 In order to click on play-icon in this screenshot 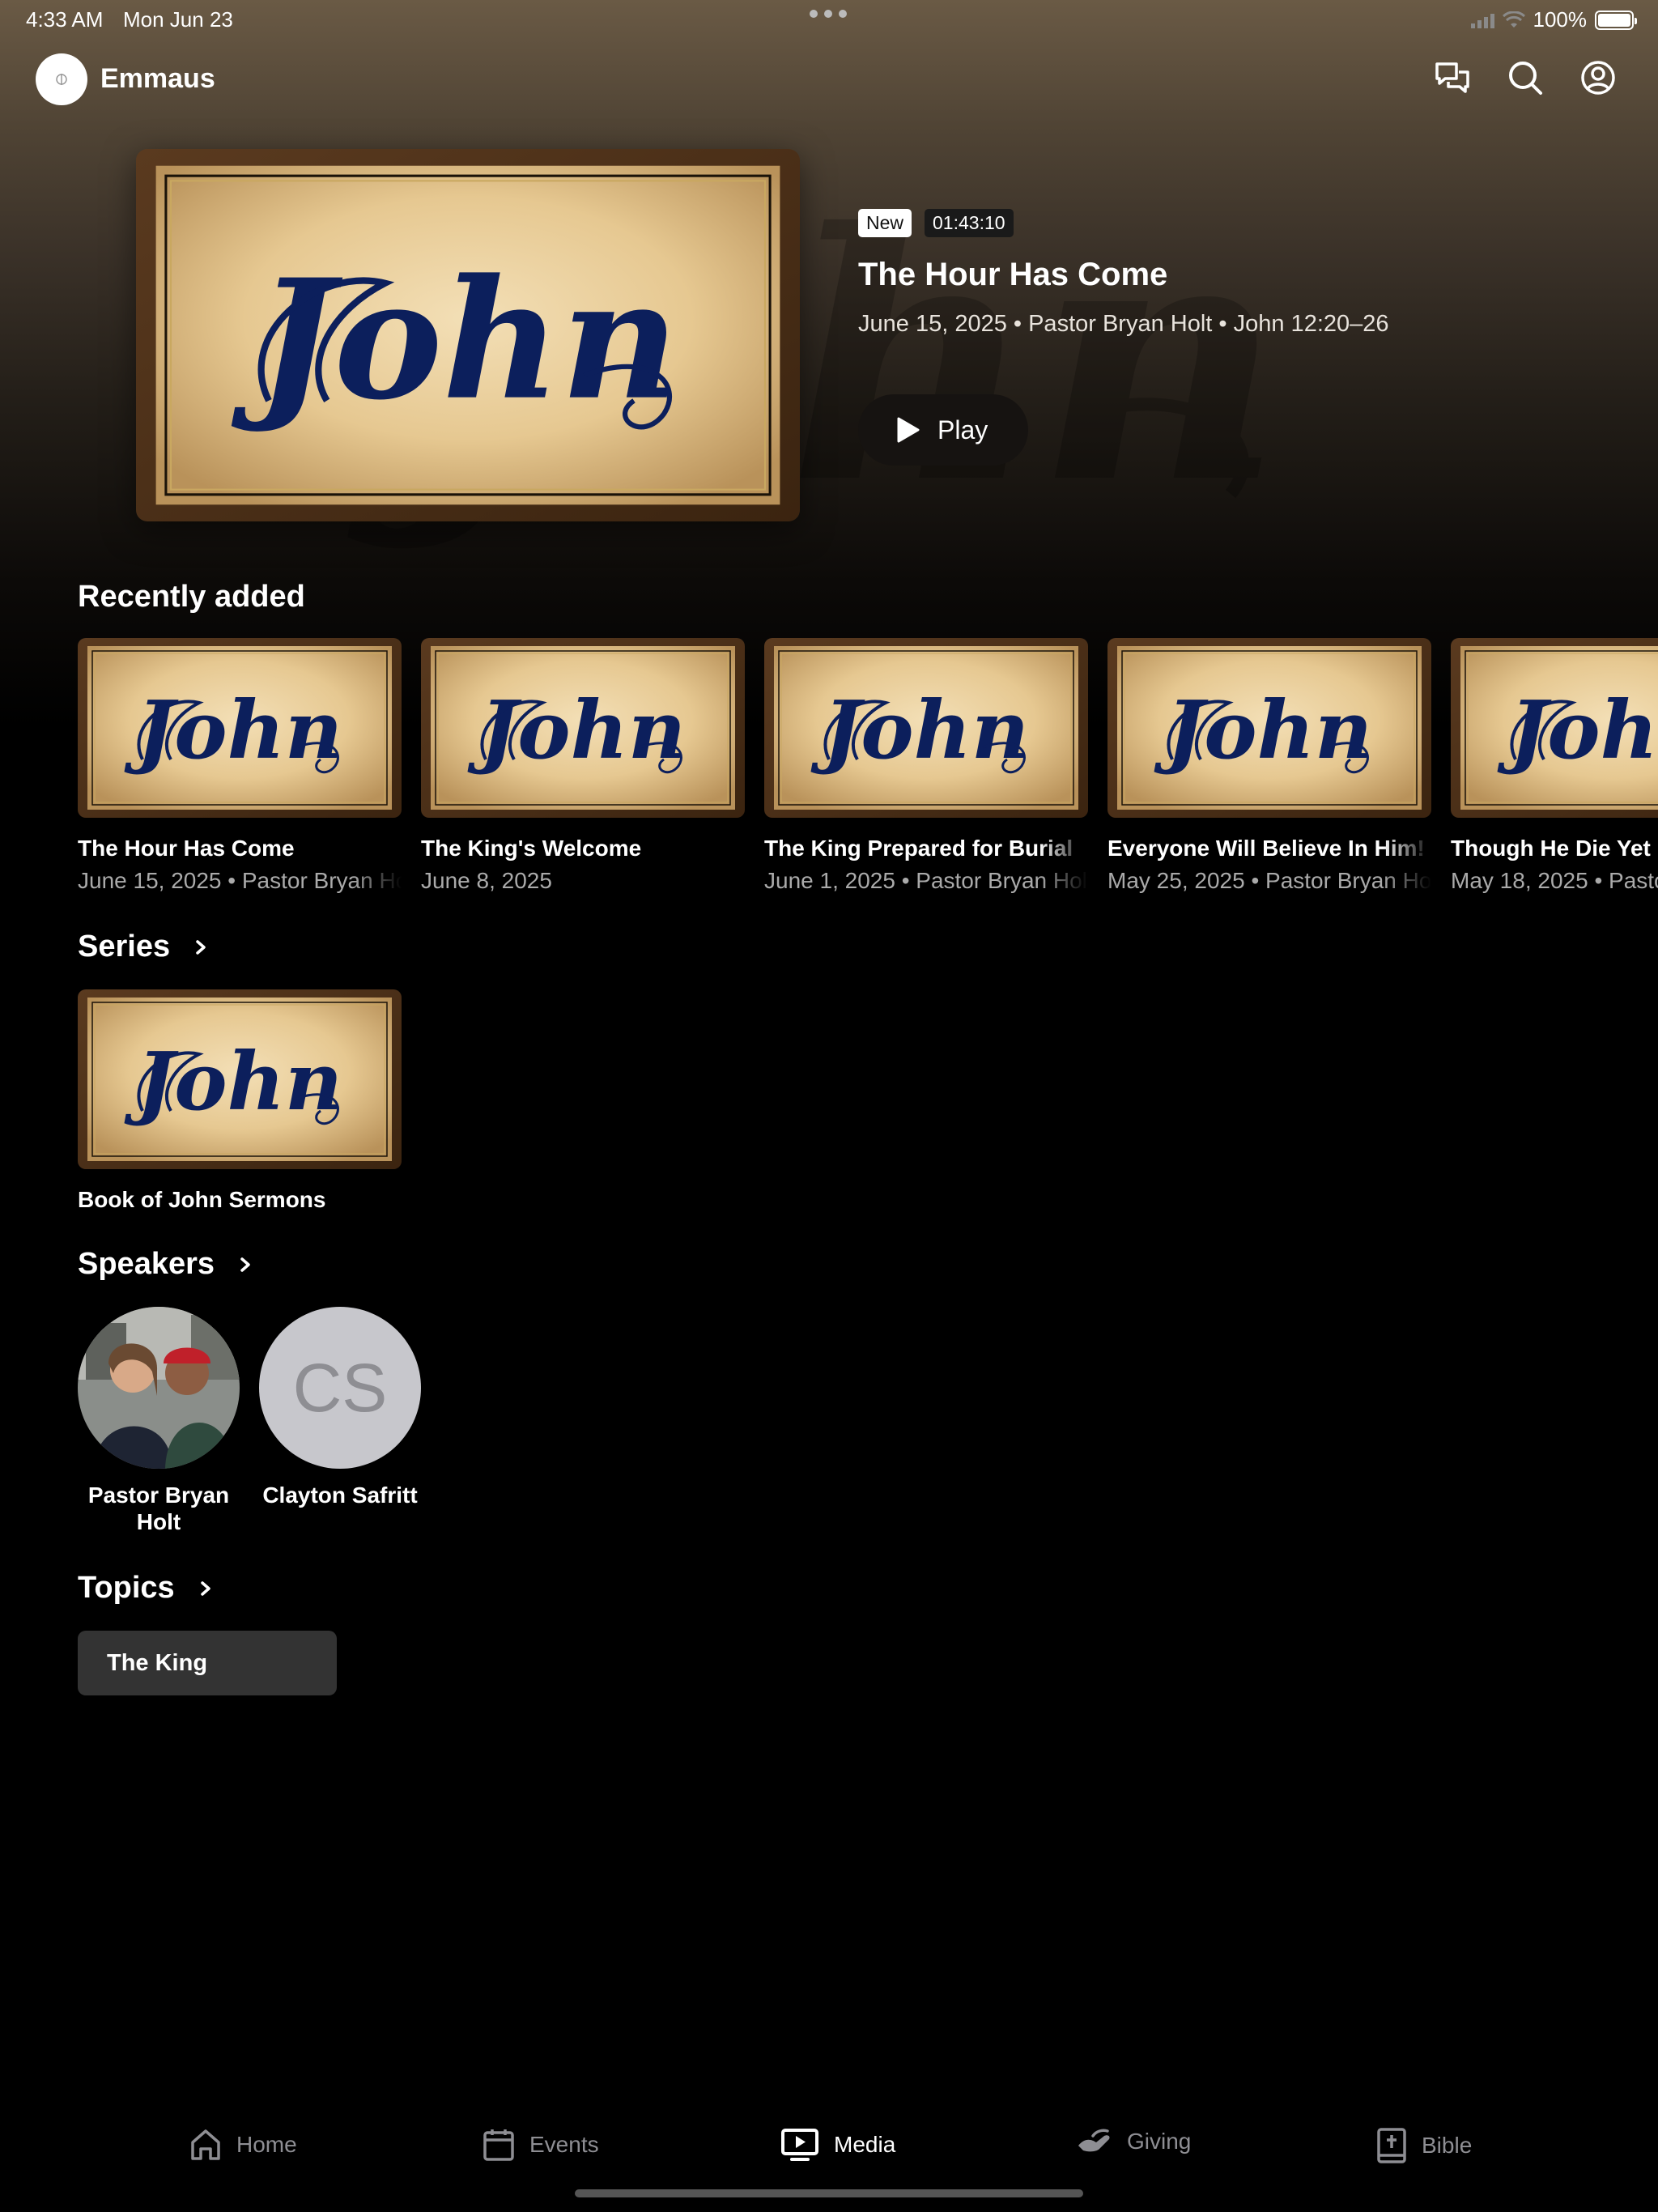, I will do `click(908, 430)`.